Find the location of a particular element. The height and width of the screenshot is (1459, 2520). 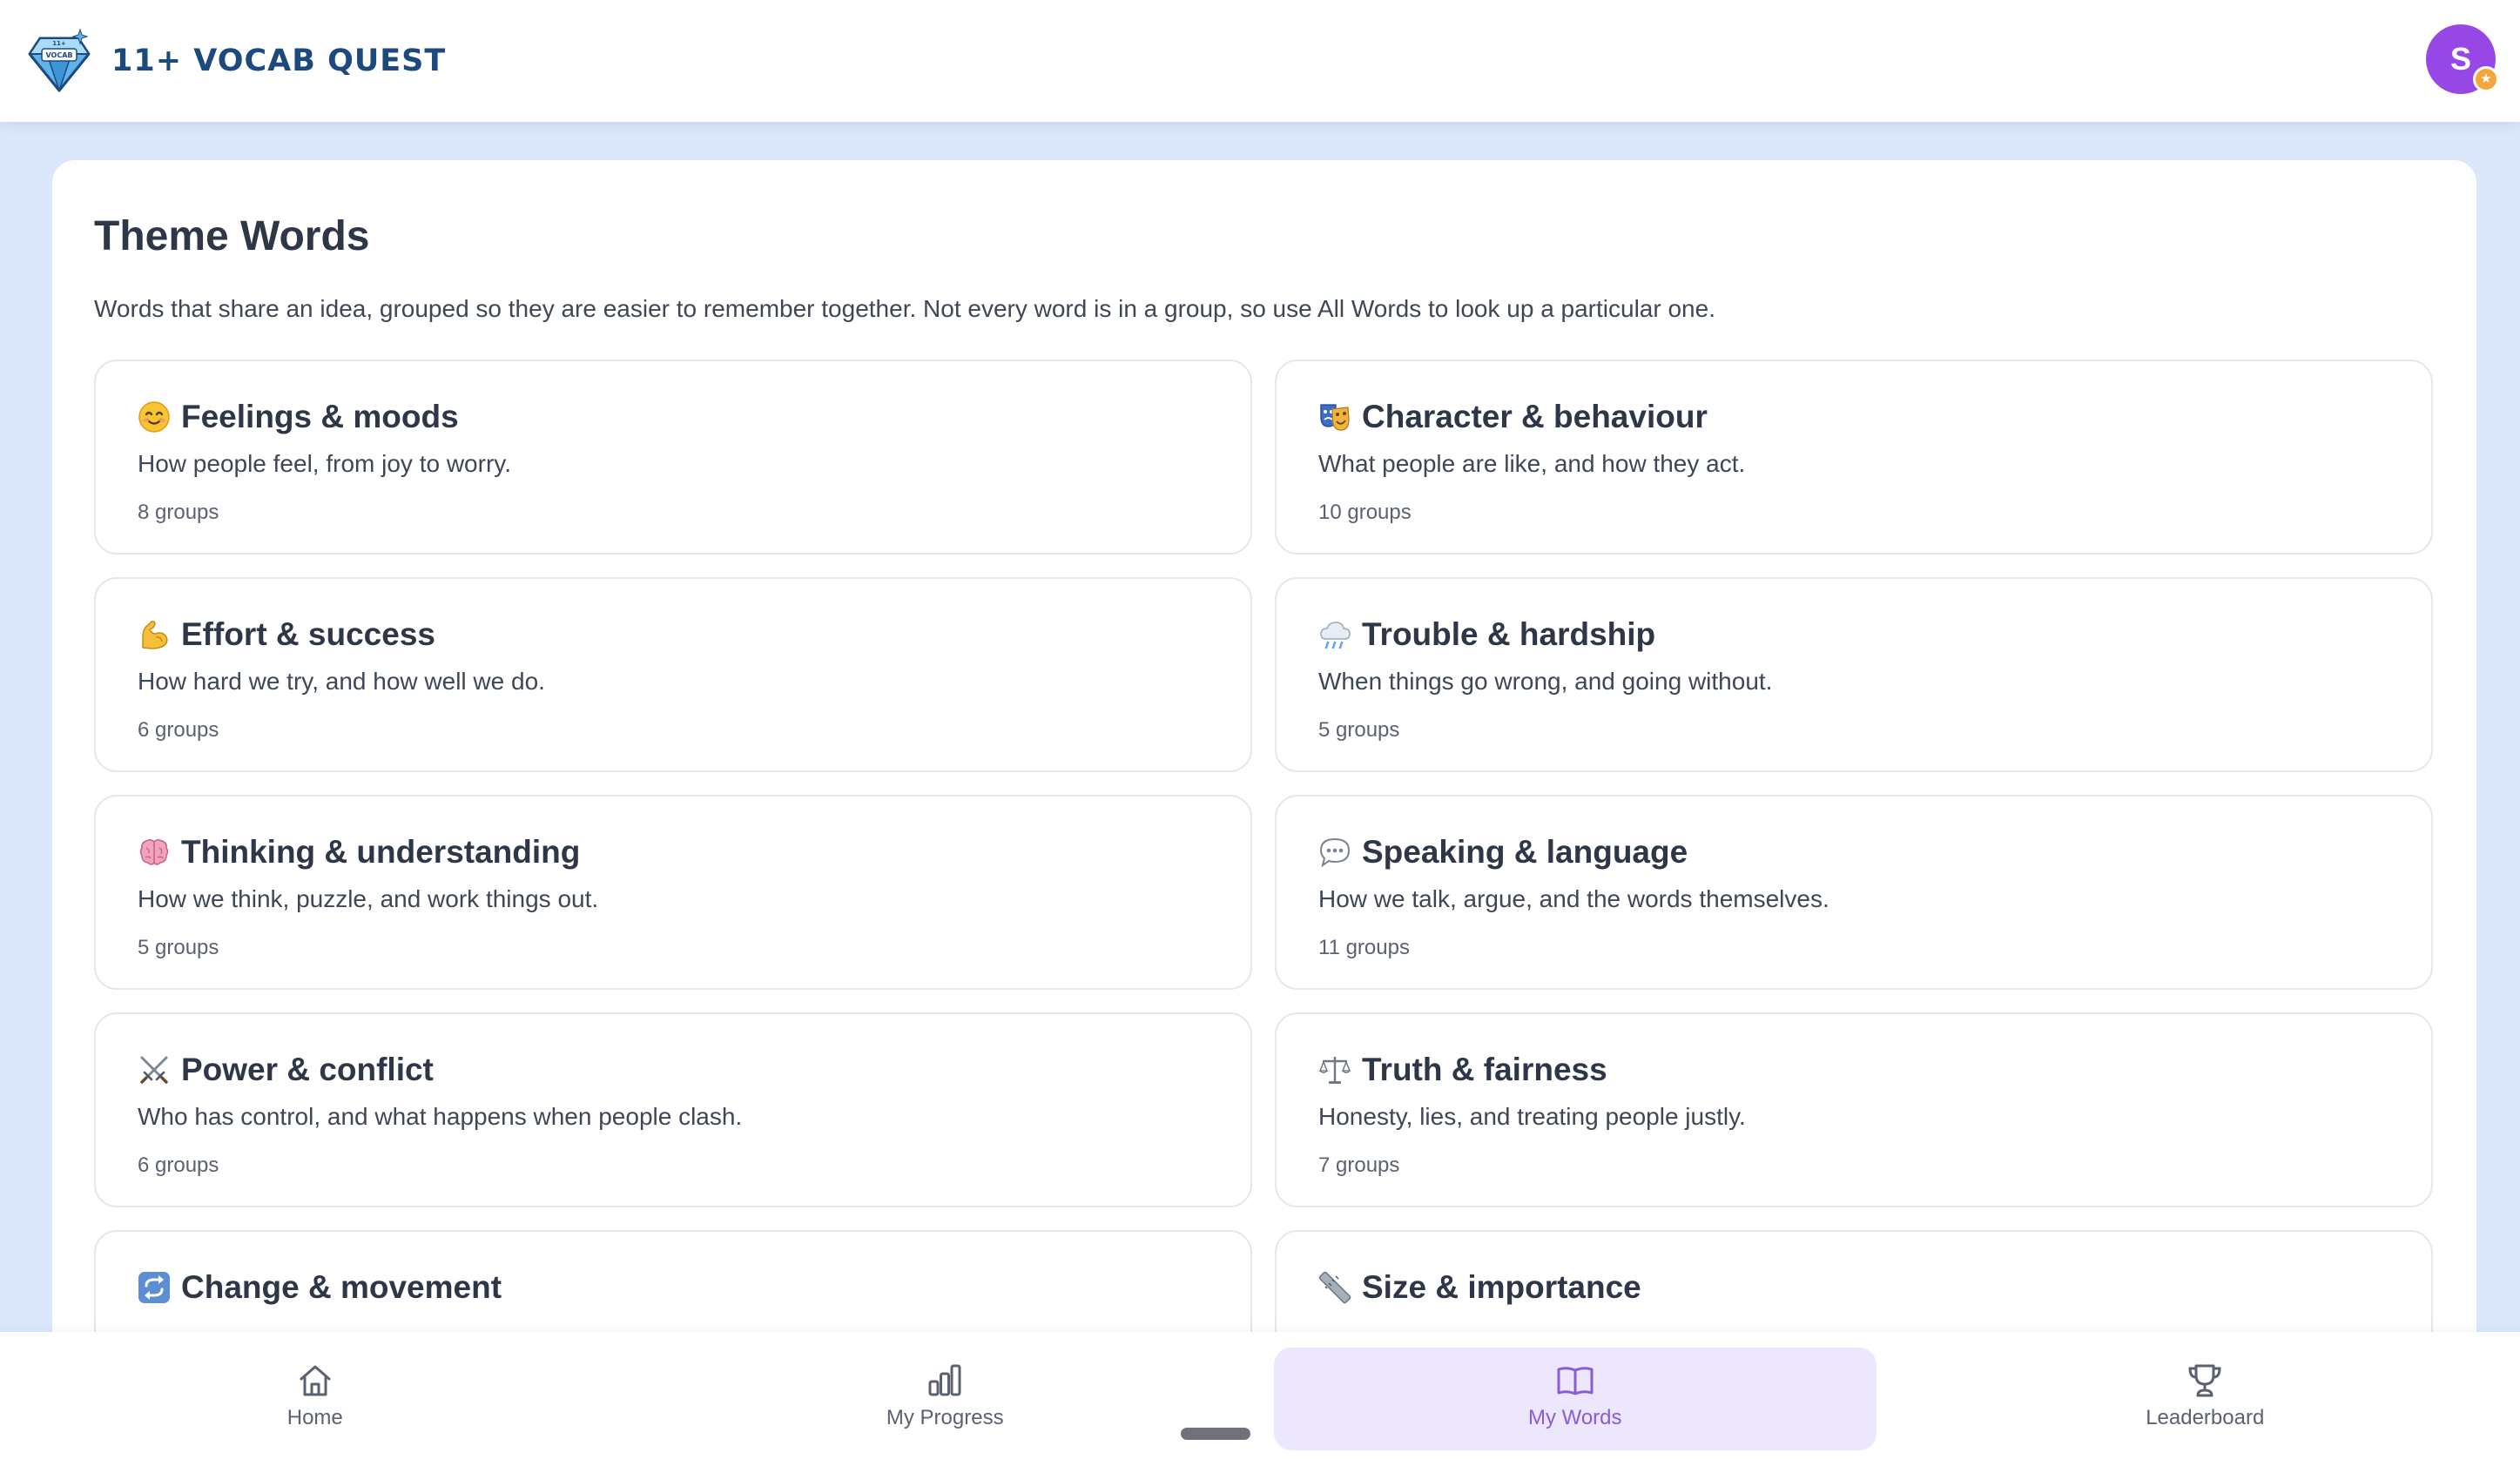

nav-label: My Words is located at coordinates (1574, 1418).